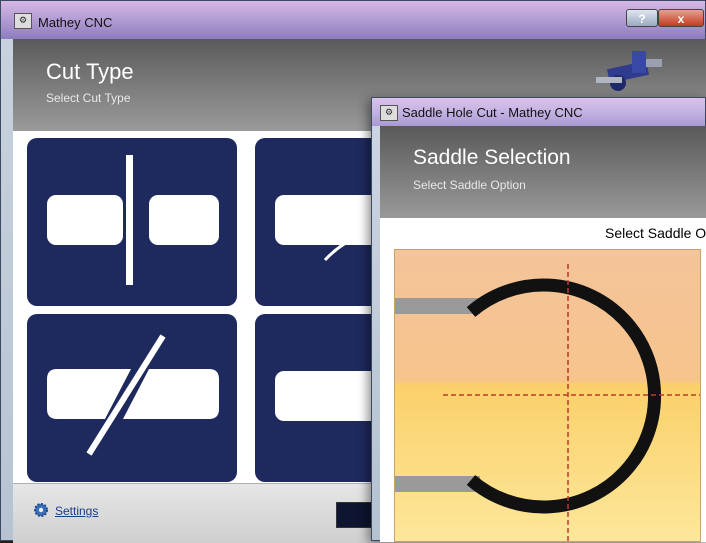 The width and height of the screenshot is (706, 543). Describe the element at coordinates (437, 306) in the screenshot. I see `upper-pipe` at that location.